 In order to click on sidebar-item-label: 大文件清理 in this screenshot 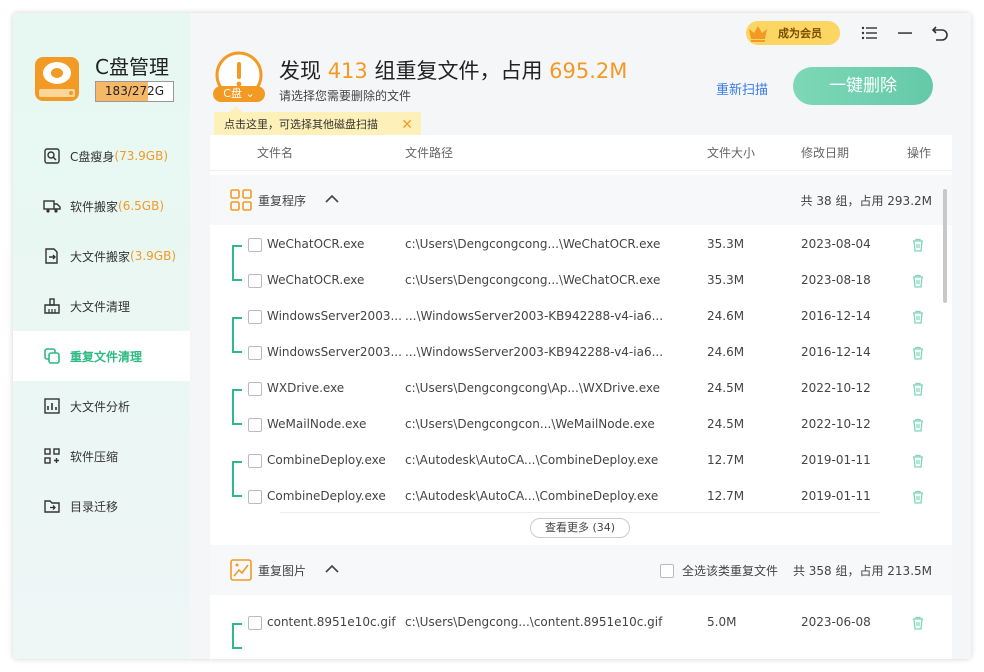, I will do `click(100, 306)`.